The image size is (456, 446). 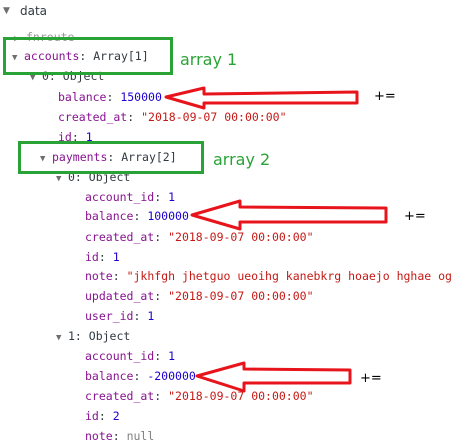 What do you see at coordinates (171, 376) in the screenshot?
I see `row-value: -200000` at bounding box center [171, 376].